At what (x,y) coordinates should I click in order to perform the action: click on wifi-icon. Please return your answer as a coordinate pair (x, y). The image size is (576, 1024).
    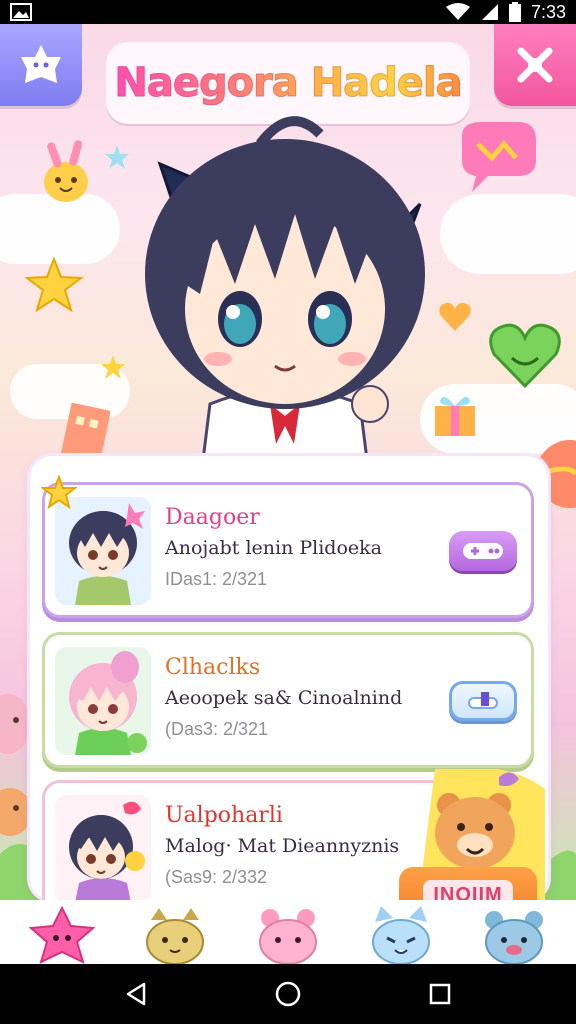
    Looking at the image, I should click on (457, 11).